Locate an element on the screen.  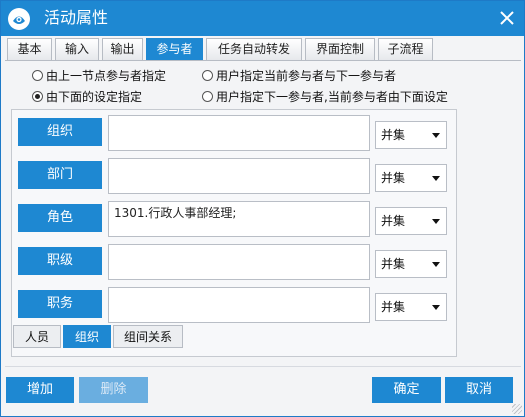
position-field is located at coordinates (239, 305).